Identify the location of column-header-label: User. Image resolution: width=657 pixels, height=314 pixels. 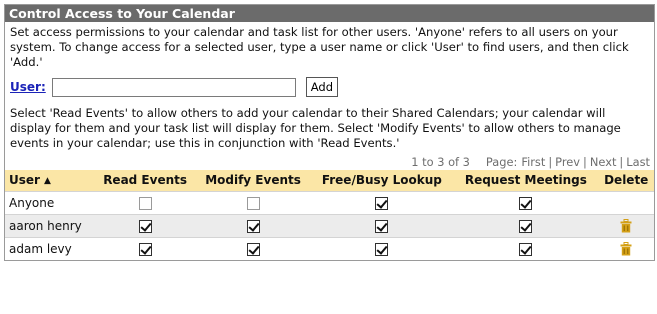
(24, 180).